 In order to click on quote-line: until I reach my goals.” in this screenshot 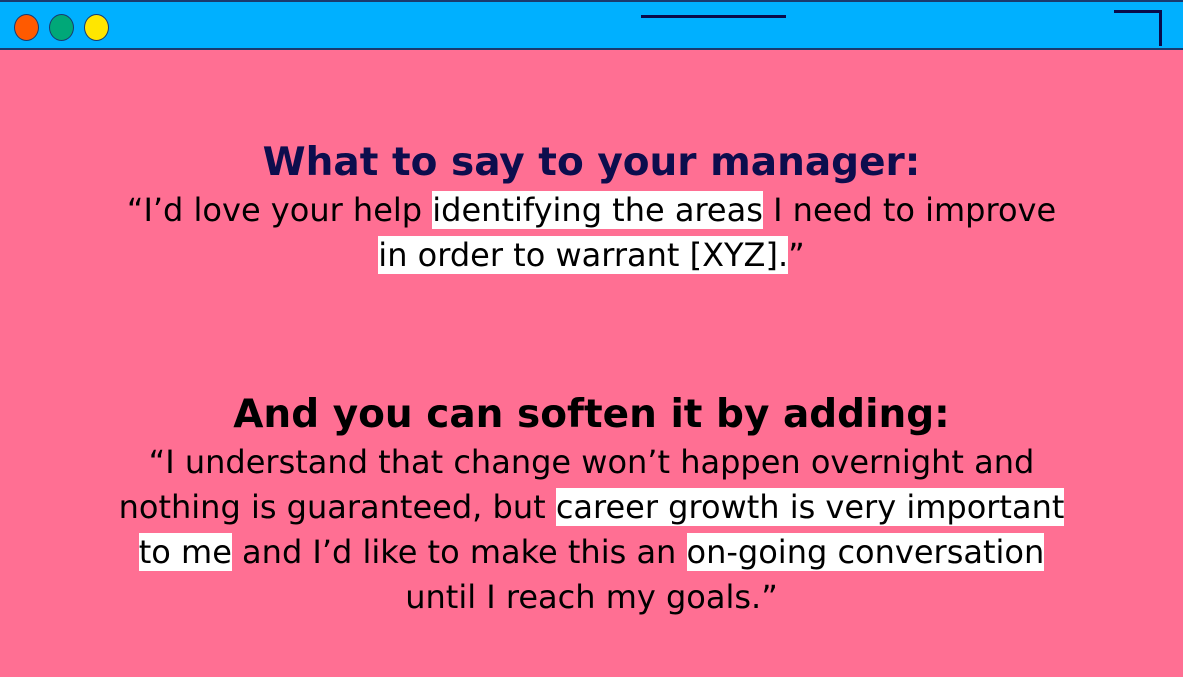, I will do `click(591, 597)`.